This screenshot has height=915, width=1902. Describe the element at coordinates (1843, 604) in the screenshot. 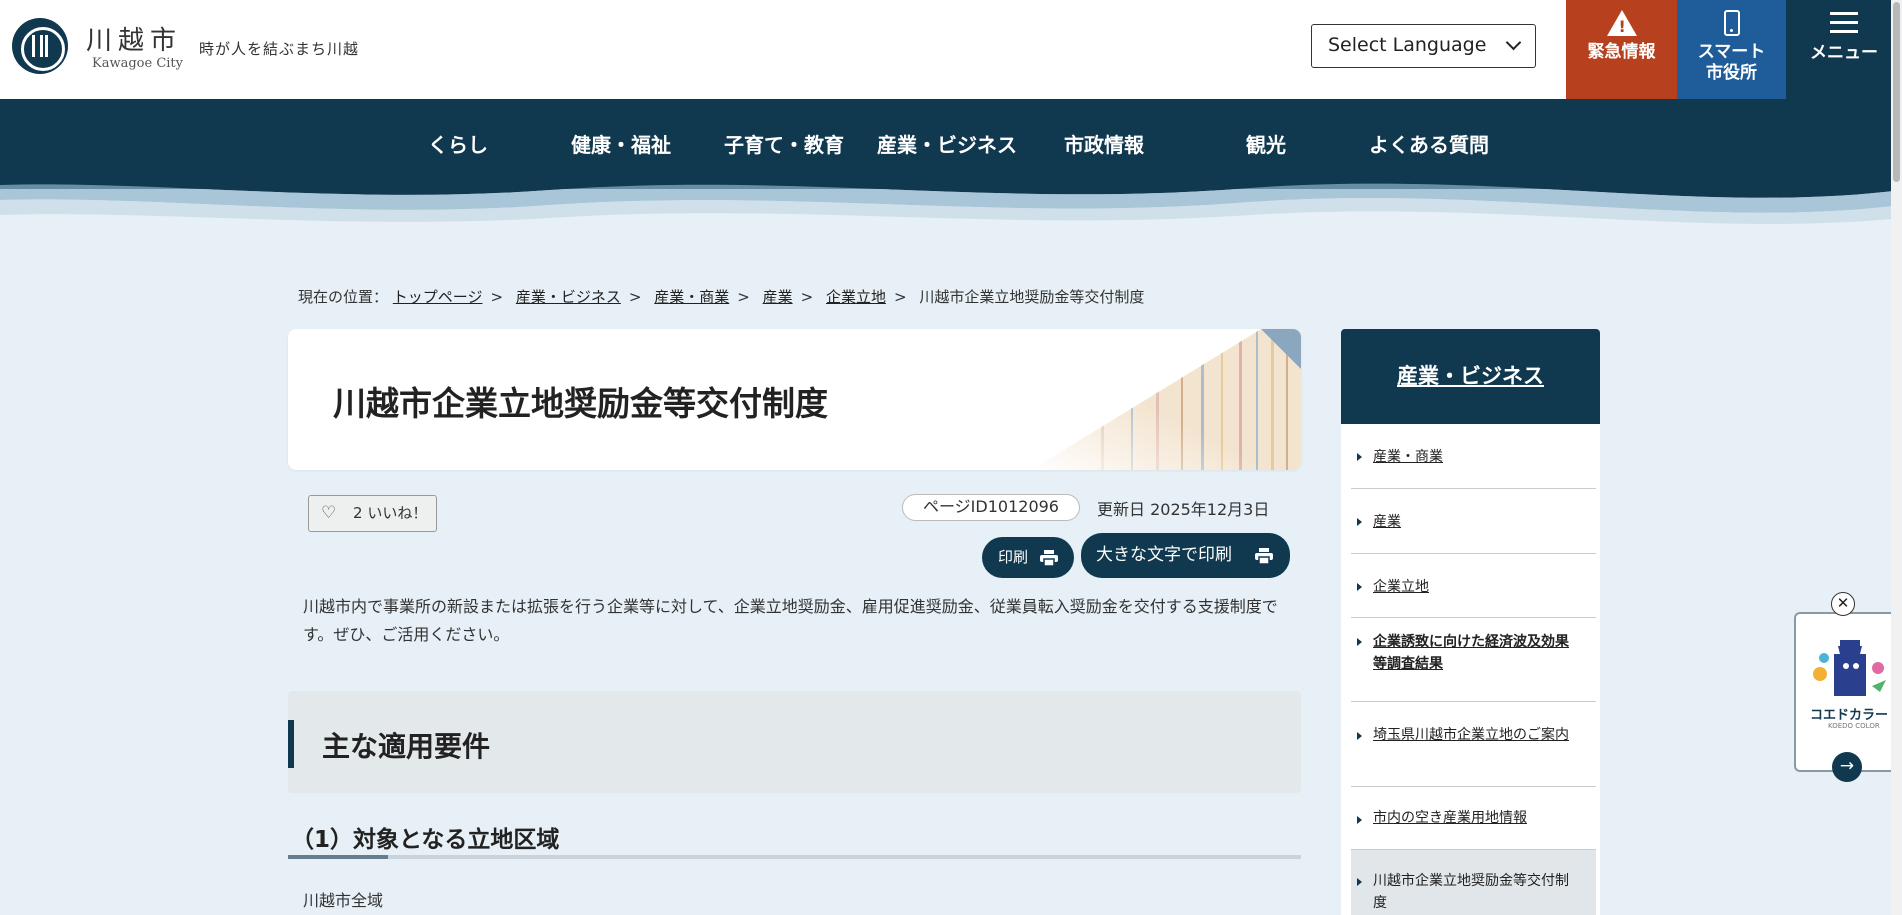

I see `widget-close-button: ✕` at that location.